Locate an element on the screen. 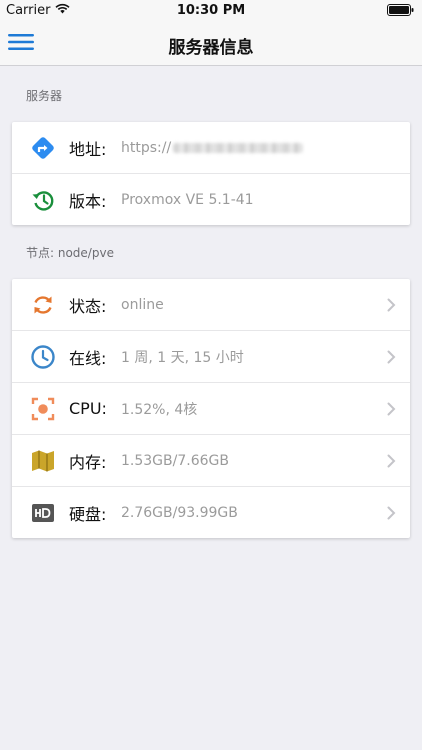 This screenshot has height=750, width=422. memory-row: 内存: 1.53GB/7.66GB is located at coordinates (211, 461).